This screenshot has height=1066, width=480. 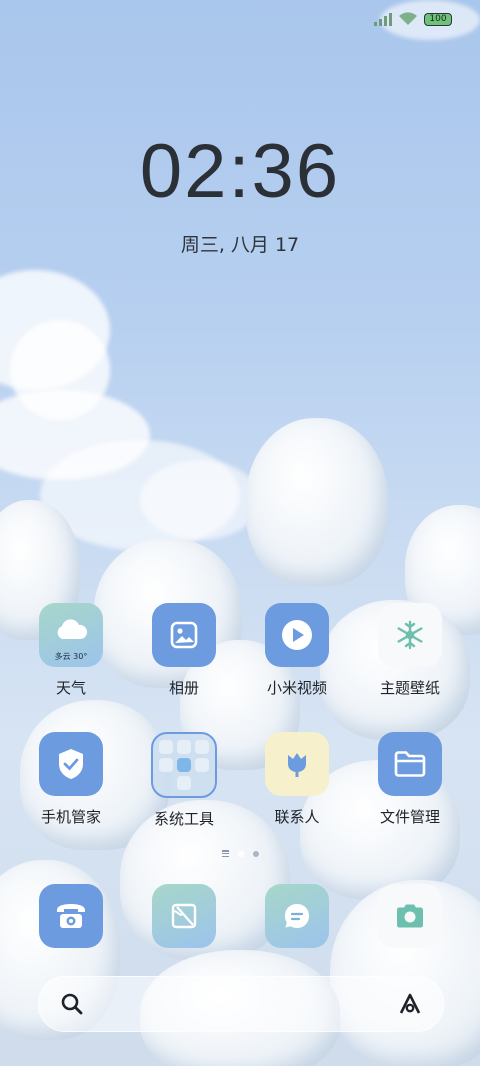 I want to click on assistant-icon, so click(x=410, y=1004).